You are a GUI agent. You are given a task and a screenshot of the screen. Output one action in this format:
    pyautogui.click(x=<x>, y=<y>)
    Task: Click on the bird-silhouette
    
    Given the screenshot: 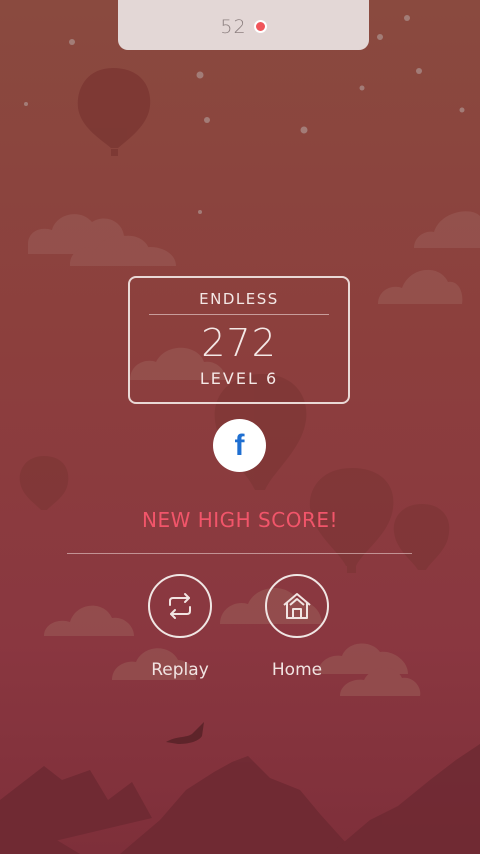 What is the action you would take?
    pyautogui.click(x=185, y=733)
    